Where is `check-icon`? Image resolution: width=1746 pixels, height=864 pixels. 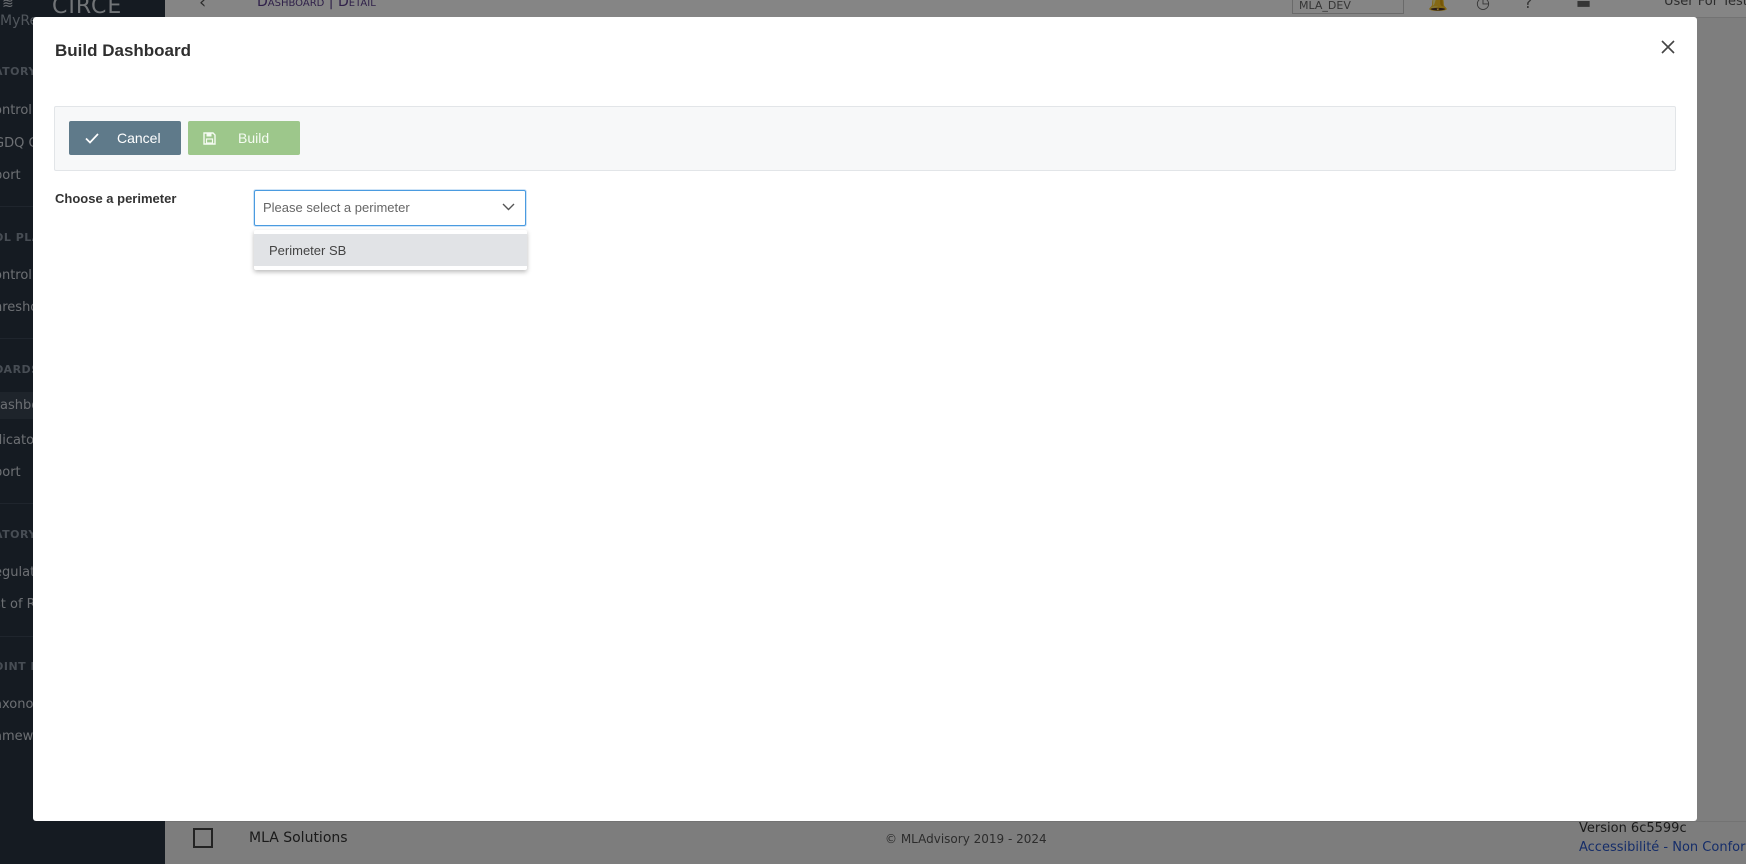
check-icon is located at coordinates (92, 138).